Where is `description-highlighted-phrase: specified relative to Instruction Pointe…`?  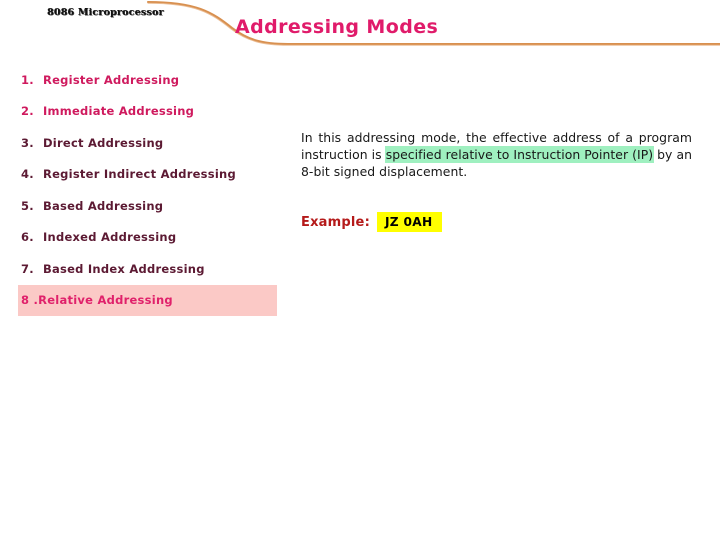
description-highlighted-phrase: specified relative to Instruction Pointe… is located at coordinates (519, 155).